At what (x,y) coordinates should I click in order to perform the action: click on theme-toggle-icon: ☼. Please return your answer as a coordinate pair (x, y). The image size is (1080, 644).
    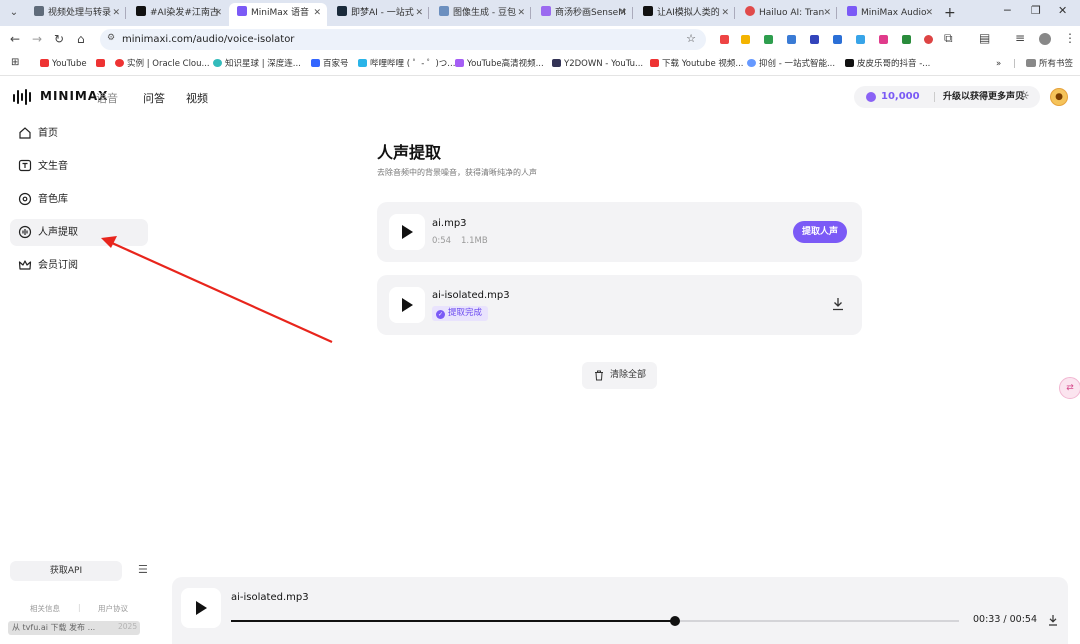
    Looking at the image, I should click on (1024, 96).